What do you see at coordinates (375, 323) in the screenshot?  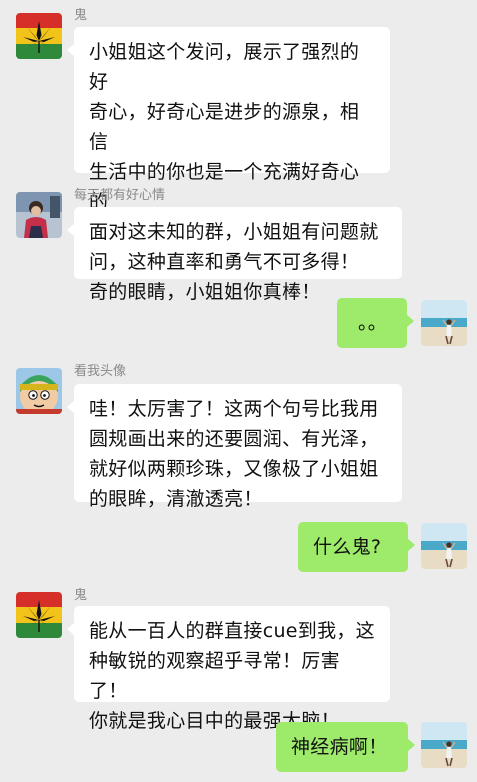 I see `message-bubble: 。。` at bounding box center [375, 323].